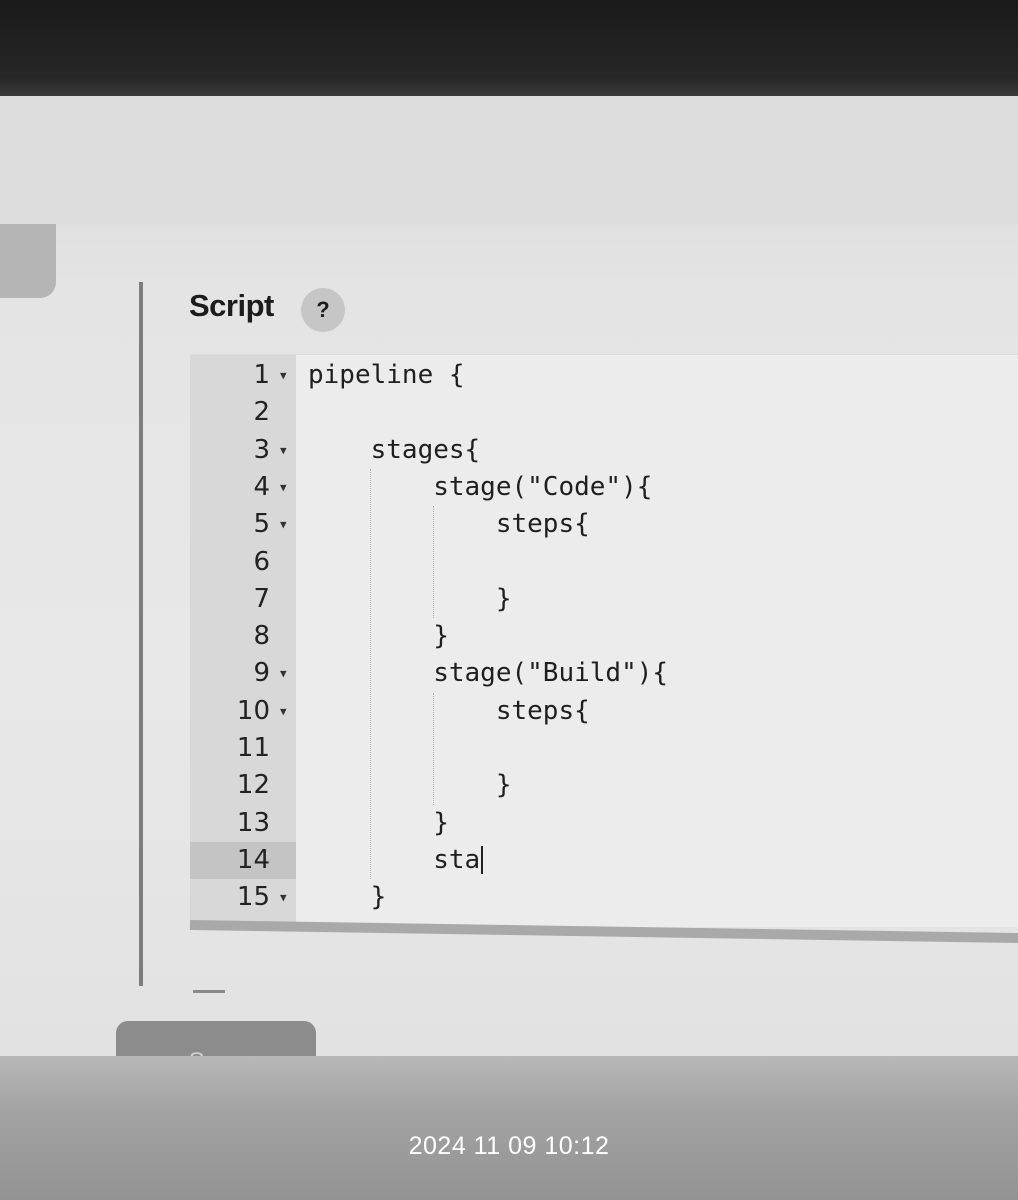 This screenshot has width=1018, height=1200. I want to click on code-line: 3 ▼ stages{, so click(604, 450).